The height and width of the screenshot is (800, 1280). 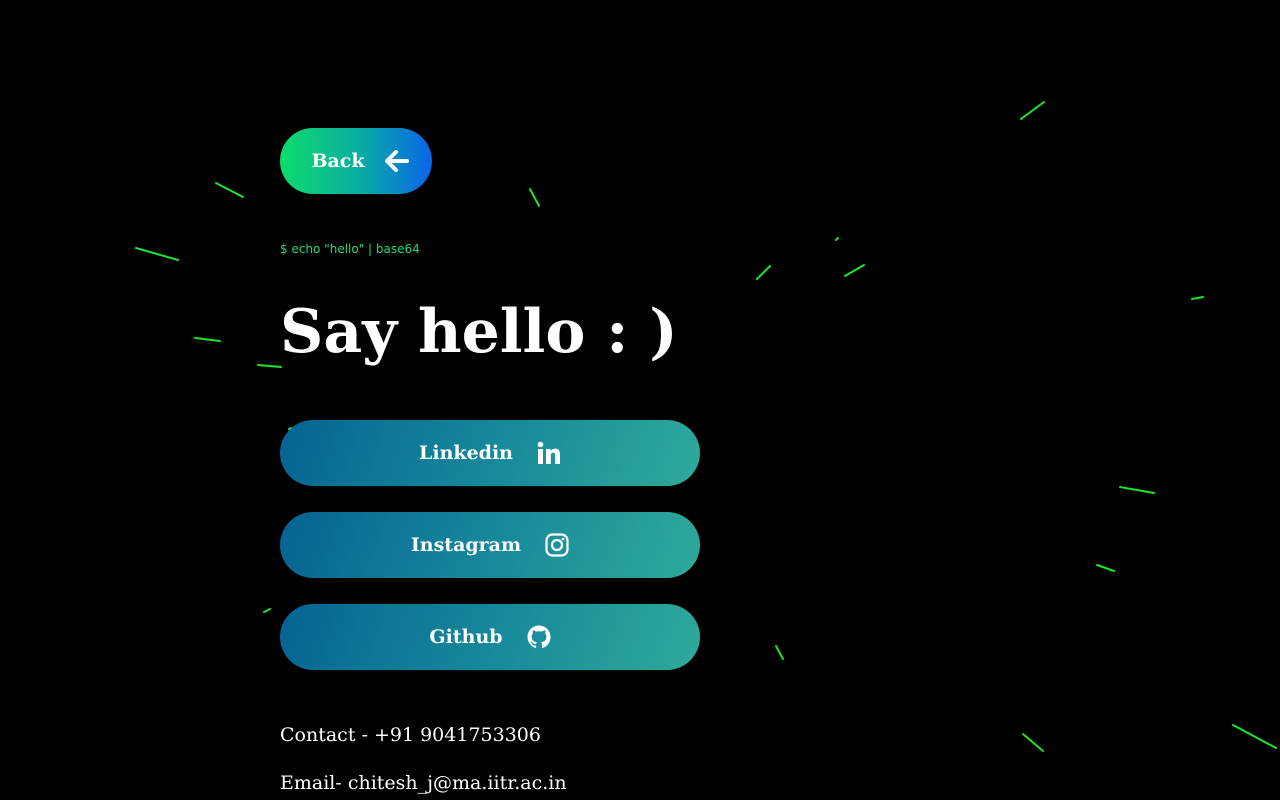 What do you see at coordinates (549, 453) in the screenshot?
I see `linkedin-icon` at bounding box center [549, 453].